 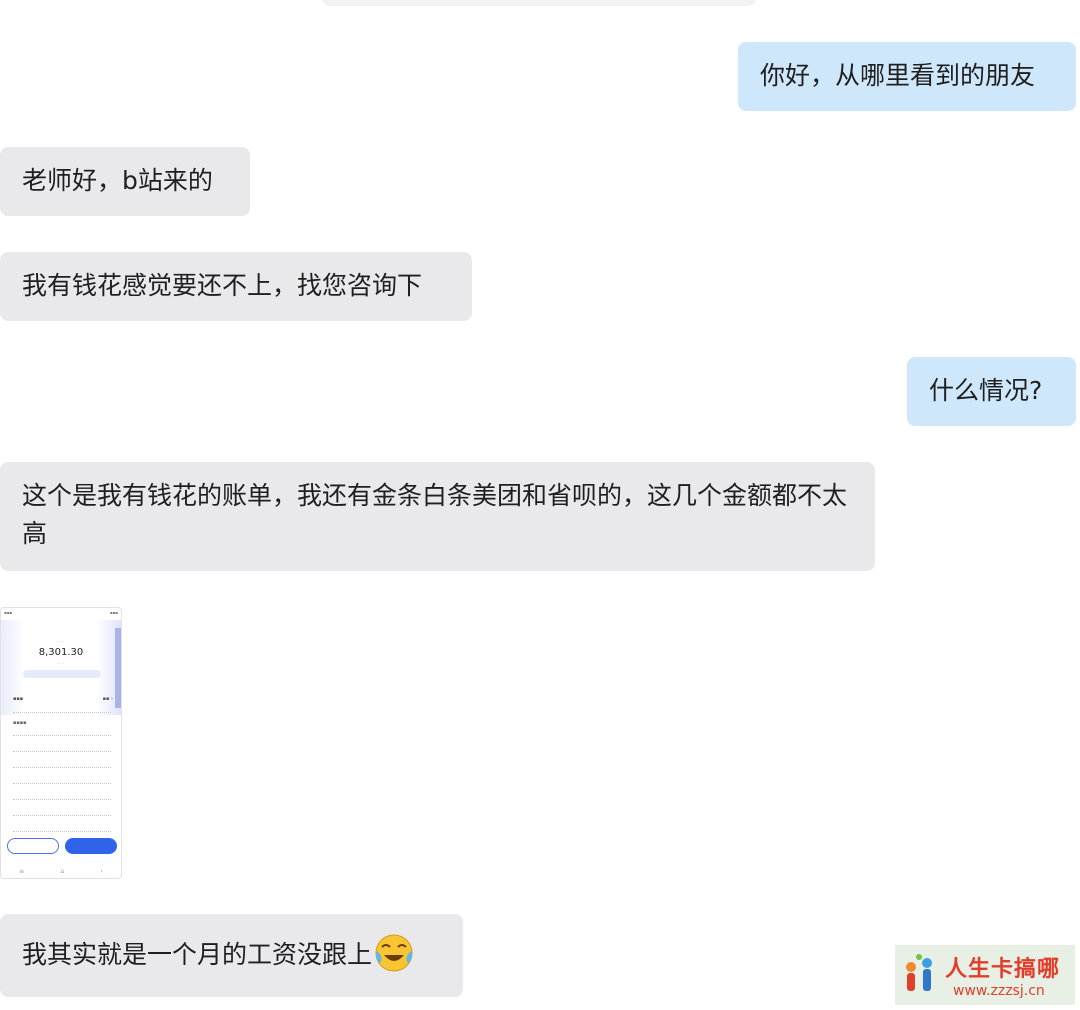 I want to click on message-incoming-source: 老师好，b站来的, so click(x=125, y=181).